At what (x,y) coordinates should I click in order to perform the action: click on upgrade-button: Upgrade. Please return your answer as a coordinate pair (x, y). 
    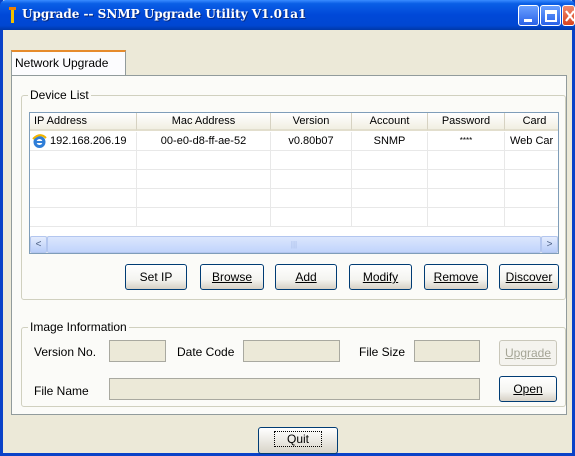
    Looking at the image, I should click on (528, 353).